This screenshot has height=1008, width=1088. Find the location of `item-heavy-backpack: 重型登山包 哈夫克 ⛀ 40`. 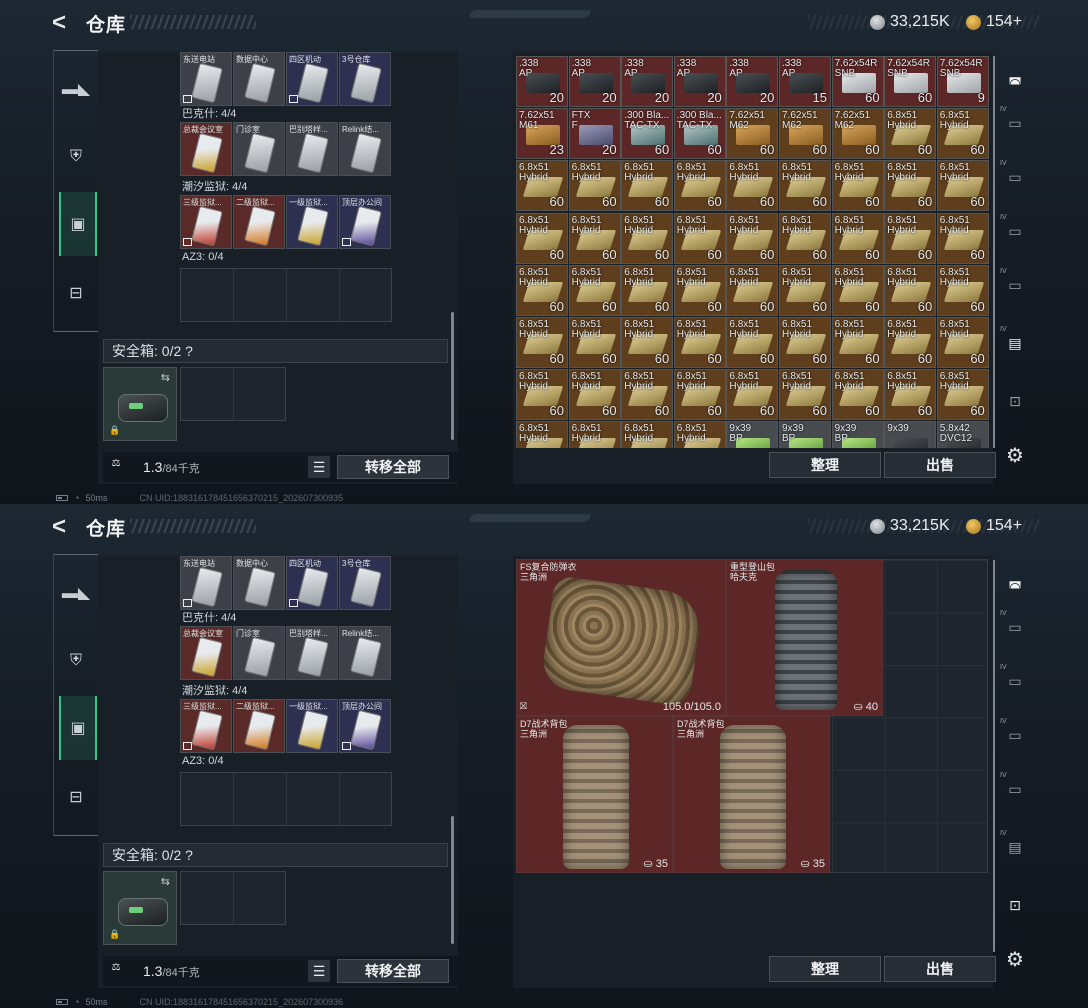

item-heavy-backpack: 重型登山包 哈夫克 ⛀ 40 is located at coordinates (804, 637).